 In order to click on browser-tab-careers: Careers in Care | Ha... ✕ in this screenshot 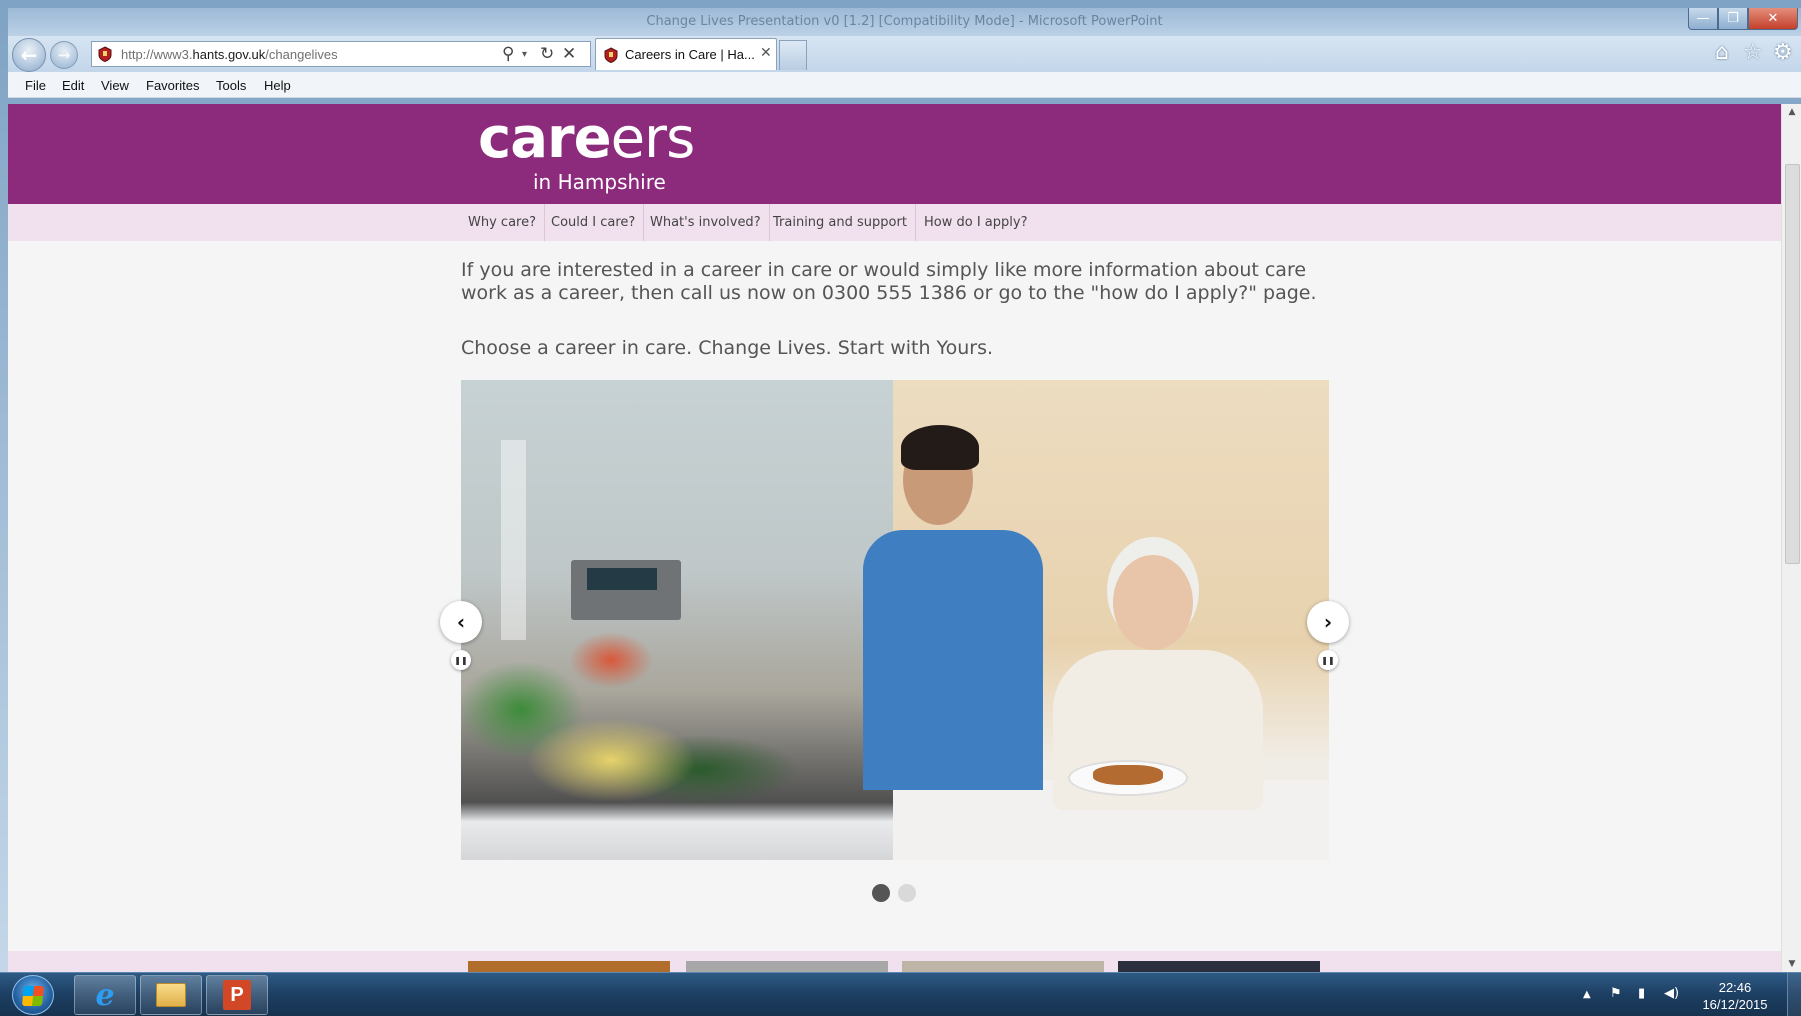, I will do `click(686, 54)`.